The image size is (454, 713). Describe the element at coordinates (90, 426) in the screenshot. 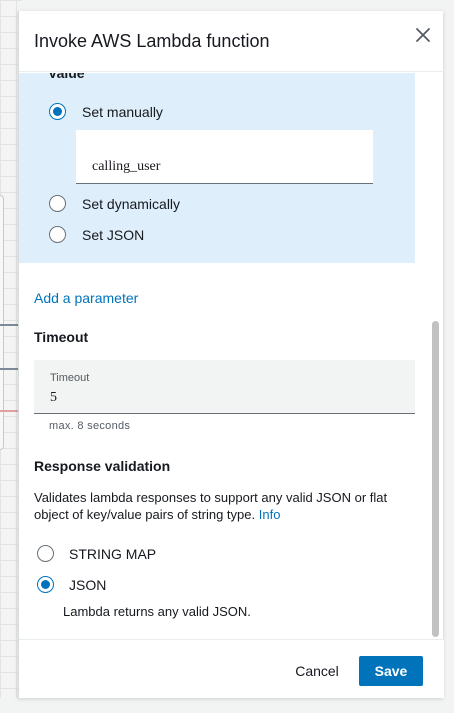

I see `timeout-hint: max. 8 seconds` at that location.